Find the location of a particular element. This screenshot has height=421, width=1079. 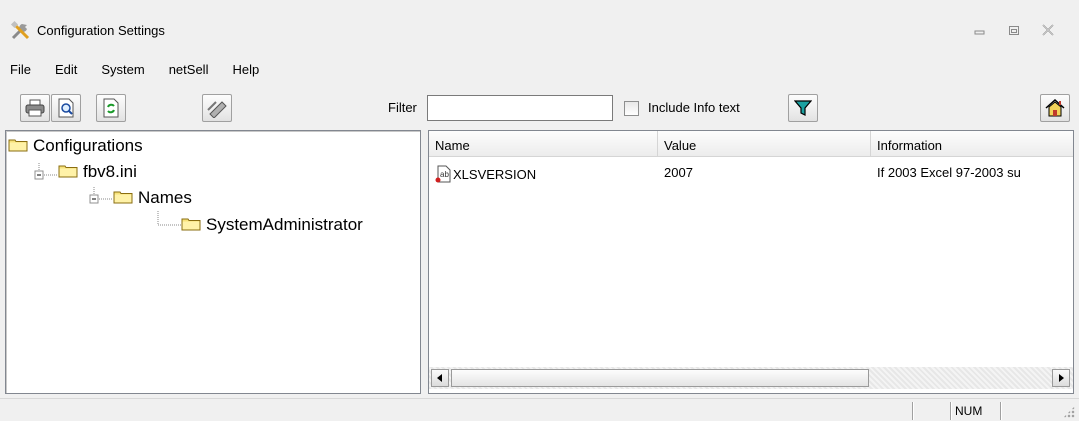

scrollbar-thumb is located at coordinates (660, 378).